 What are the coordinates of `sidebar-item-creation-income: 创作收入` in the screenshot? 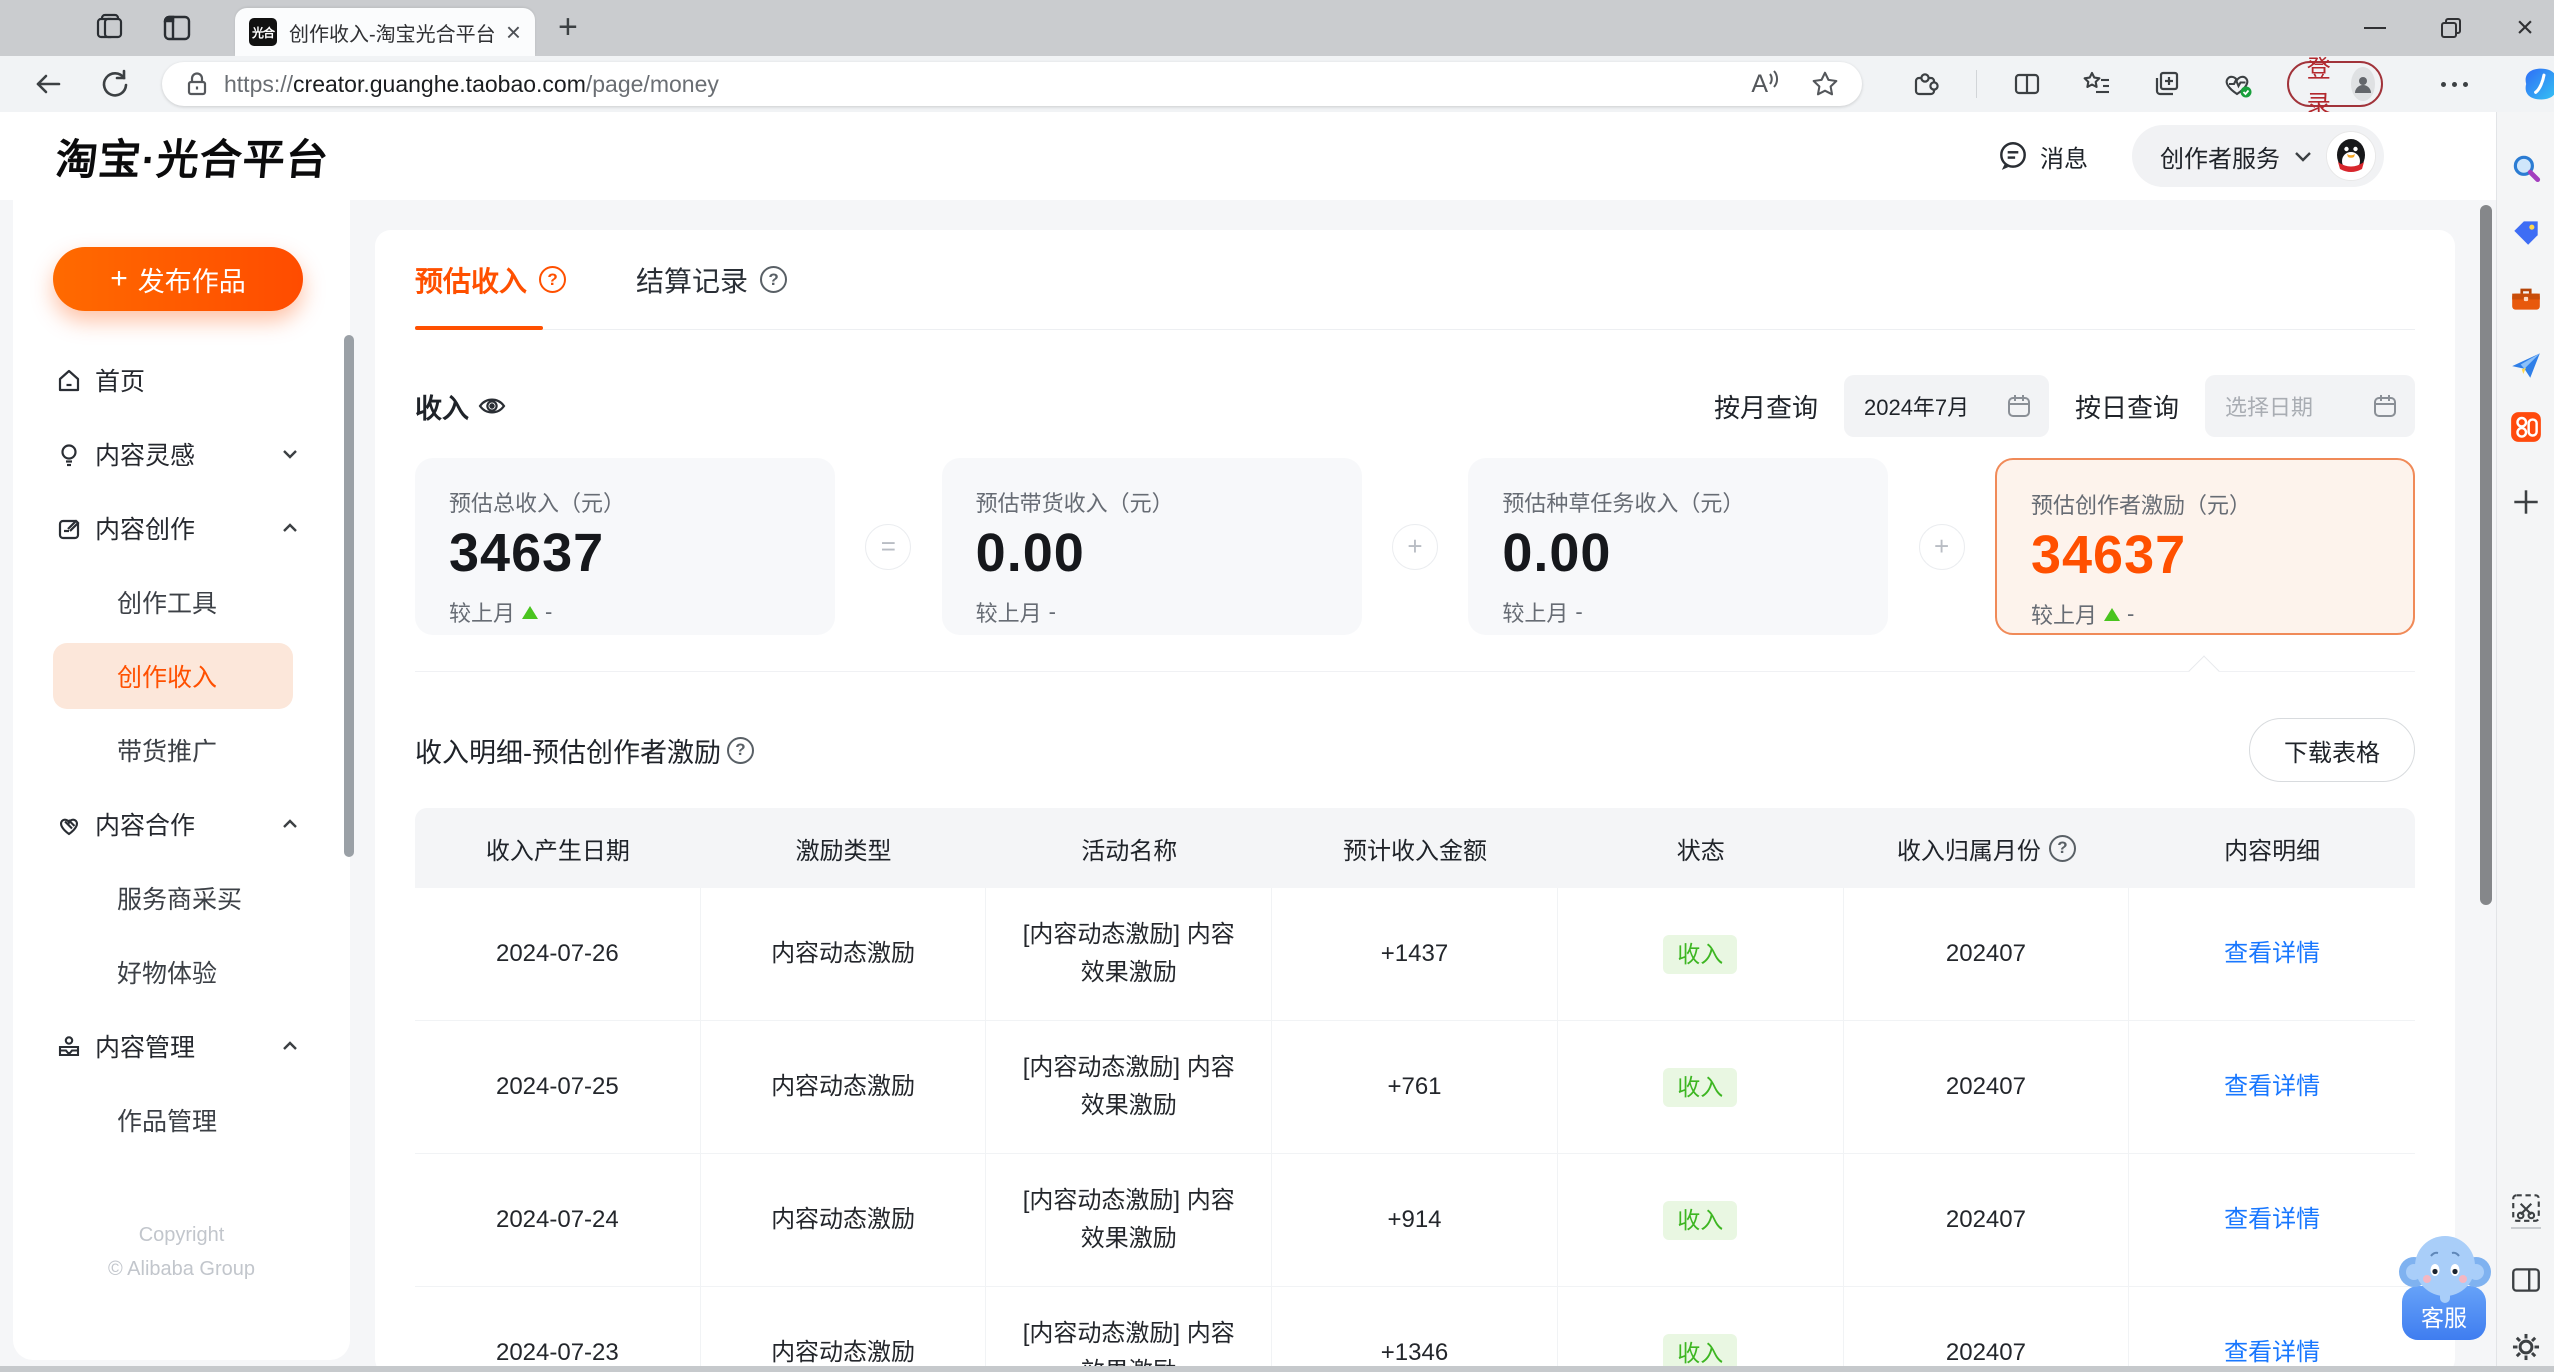 It's located at (173, 676).